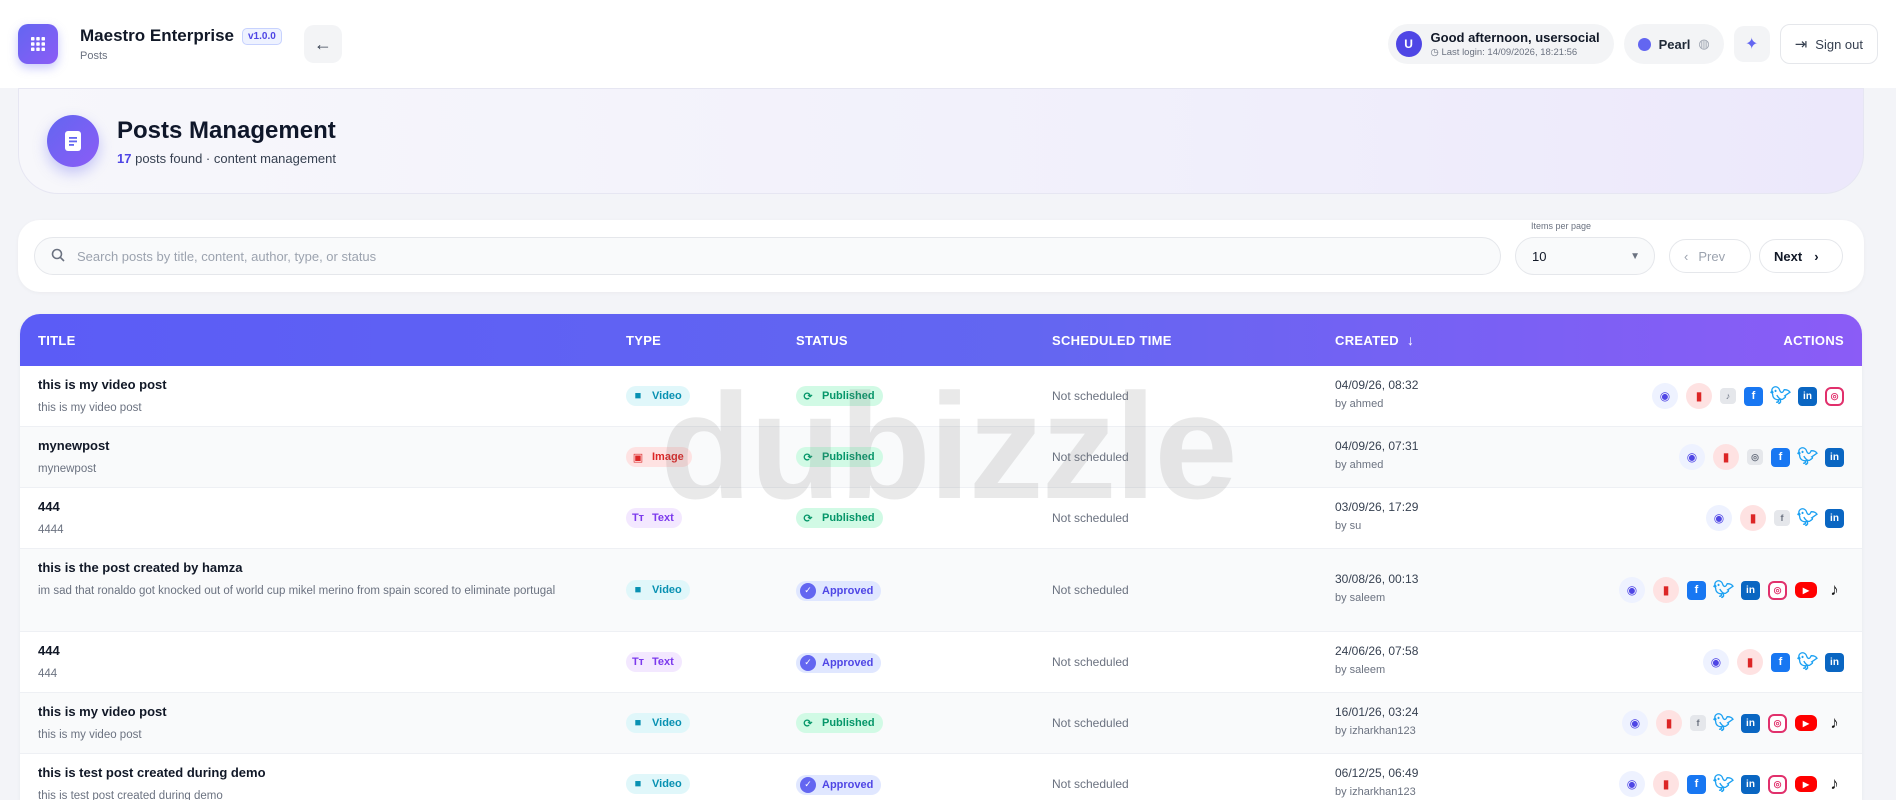 Image resolution: width=1896 pixels, height=800 pixels. What do you see at coordinates (663, 662) in the screenshot?
I see `type-label: Text` at bounding box center [663, 662].